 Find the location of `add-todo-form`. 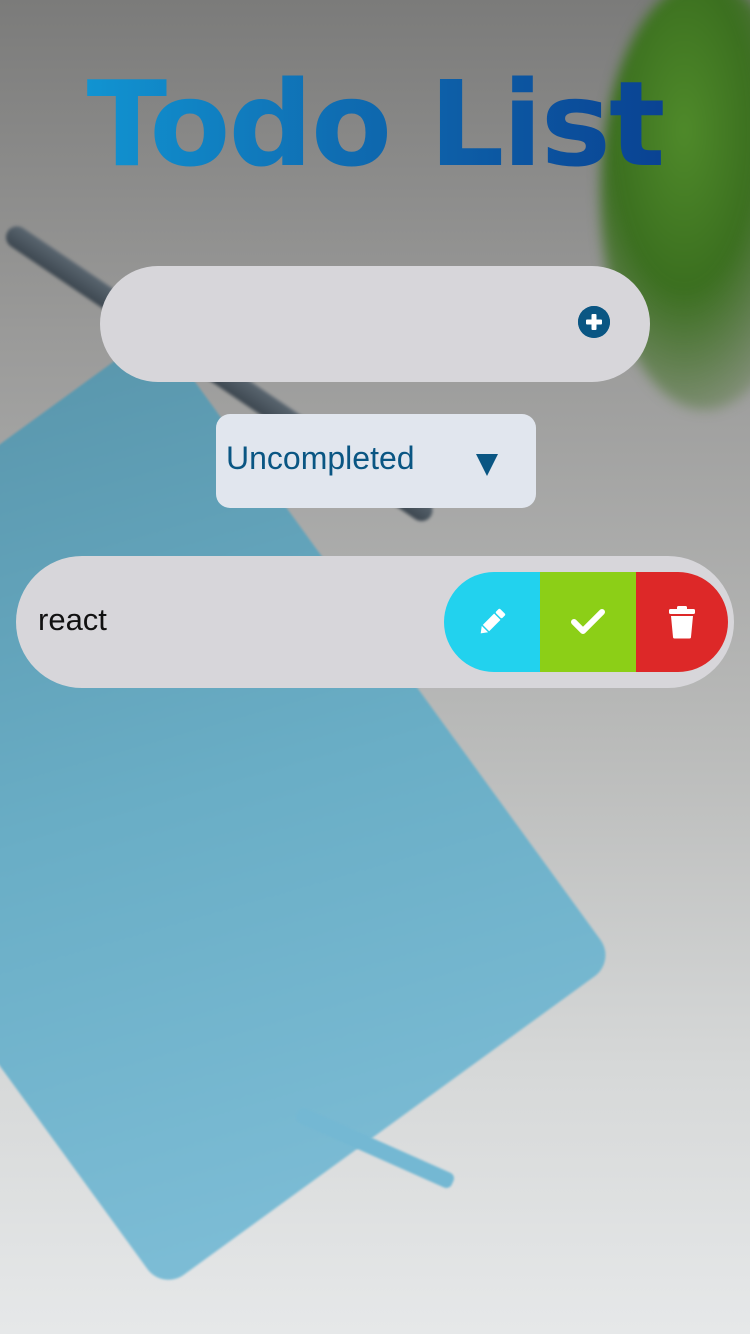

add-todo-form is located at coordinates (375, 324).